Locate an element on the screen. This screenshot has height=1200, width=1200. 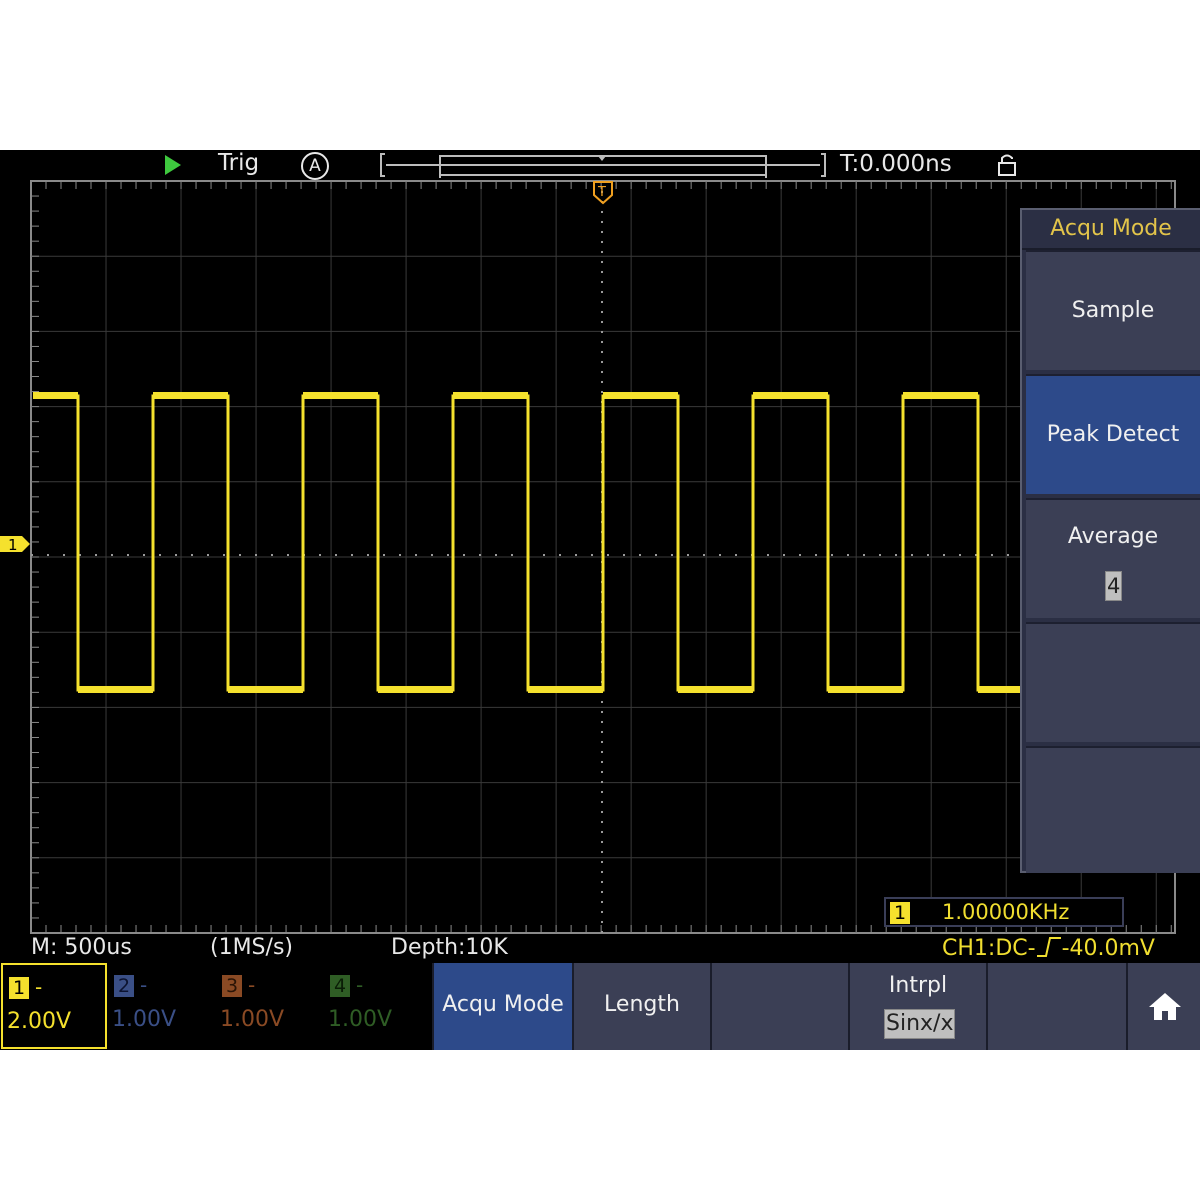
home-icon is located at coordinates (1165, 1006).